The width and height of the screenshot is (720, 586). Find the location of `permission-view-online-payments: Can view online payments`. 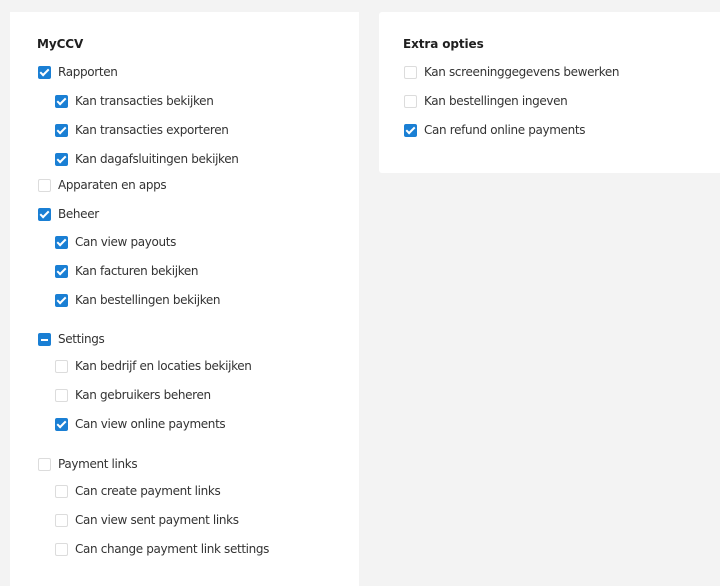

permission-view-online-payments: Can view online payments is located at coordinates (140, 424).